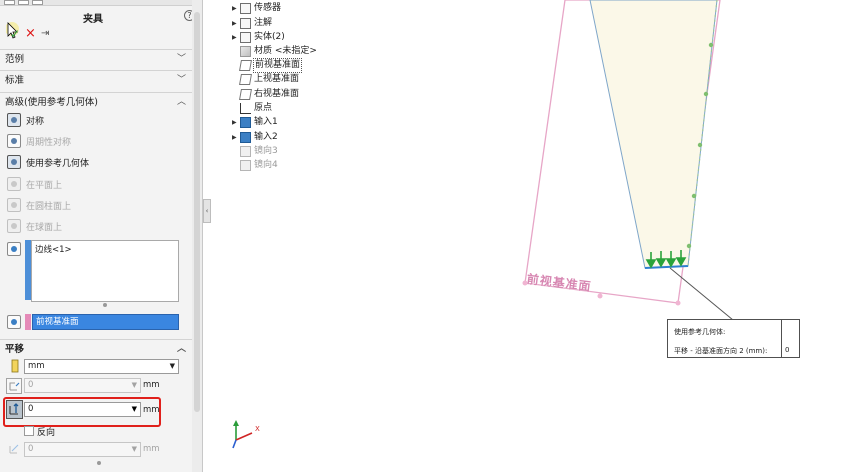 This screenshot has height=472, width=863. Describe the element at coordinates (781, 338) in the screenshot. I see `callout-divider` at that location.